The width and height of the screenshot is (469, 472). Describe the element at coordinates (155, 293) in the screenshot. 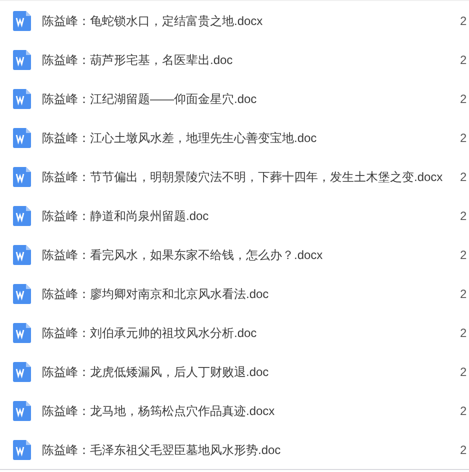

I see `file-name: 陈益峰：廖均卿对南京和北京风水看法.doc` at that location.